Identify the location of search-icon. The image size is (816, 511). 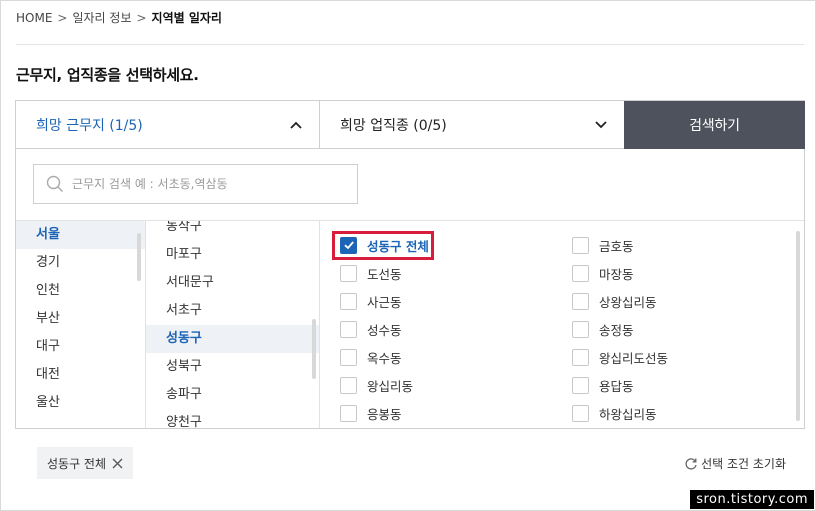
(54, 183).